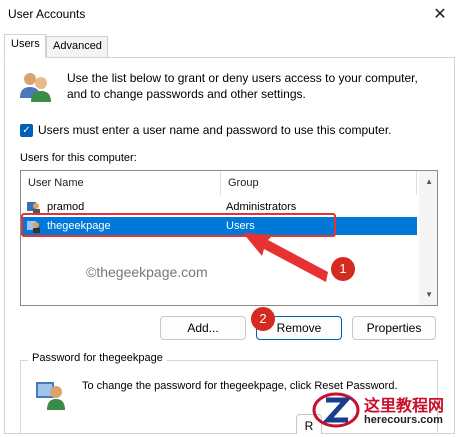  I want to click on title-bar: User Accounts ✕, so click(229, 15).